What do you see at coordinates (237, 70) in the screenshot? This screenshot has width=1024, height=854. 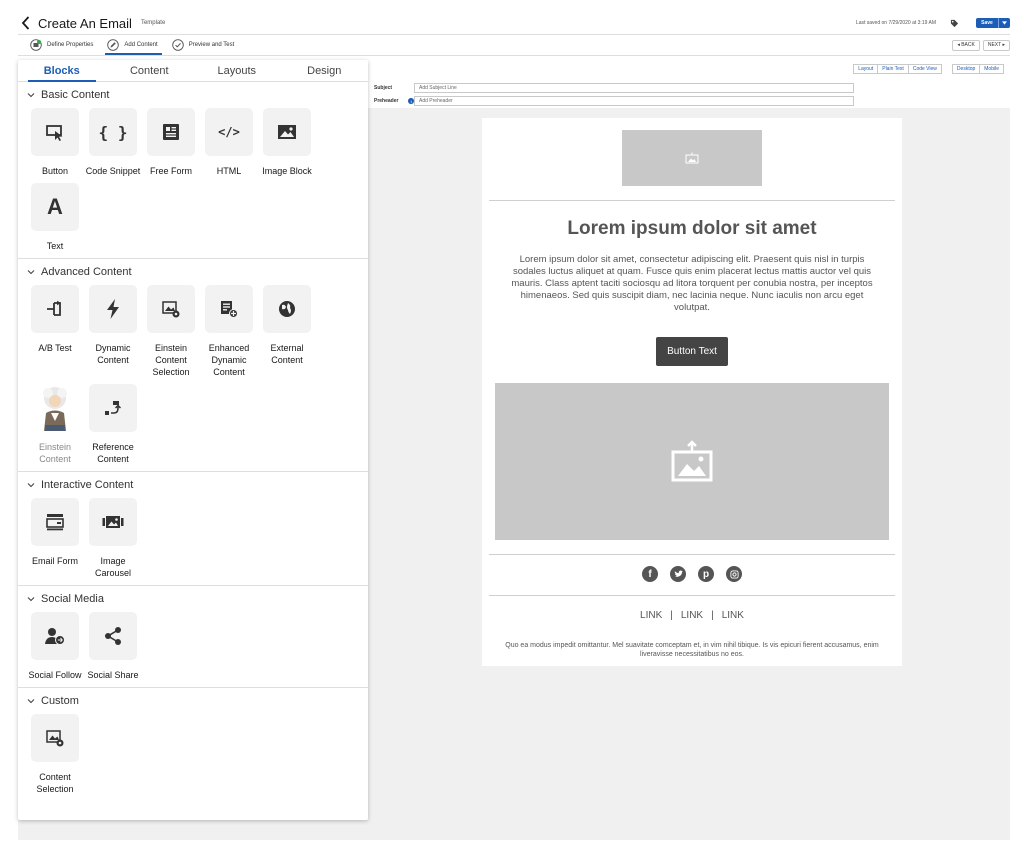 I see `tab-layouts: Layouts` at bounding box center [237, 70].